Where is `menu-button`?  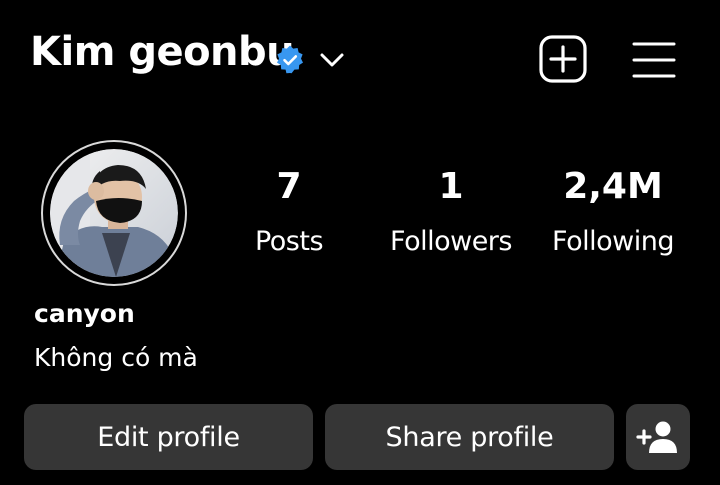 menu-button is located at coordinates (654, 60).